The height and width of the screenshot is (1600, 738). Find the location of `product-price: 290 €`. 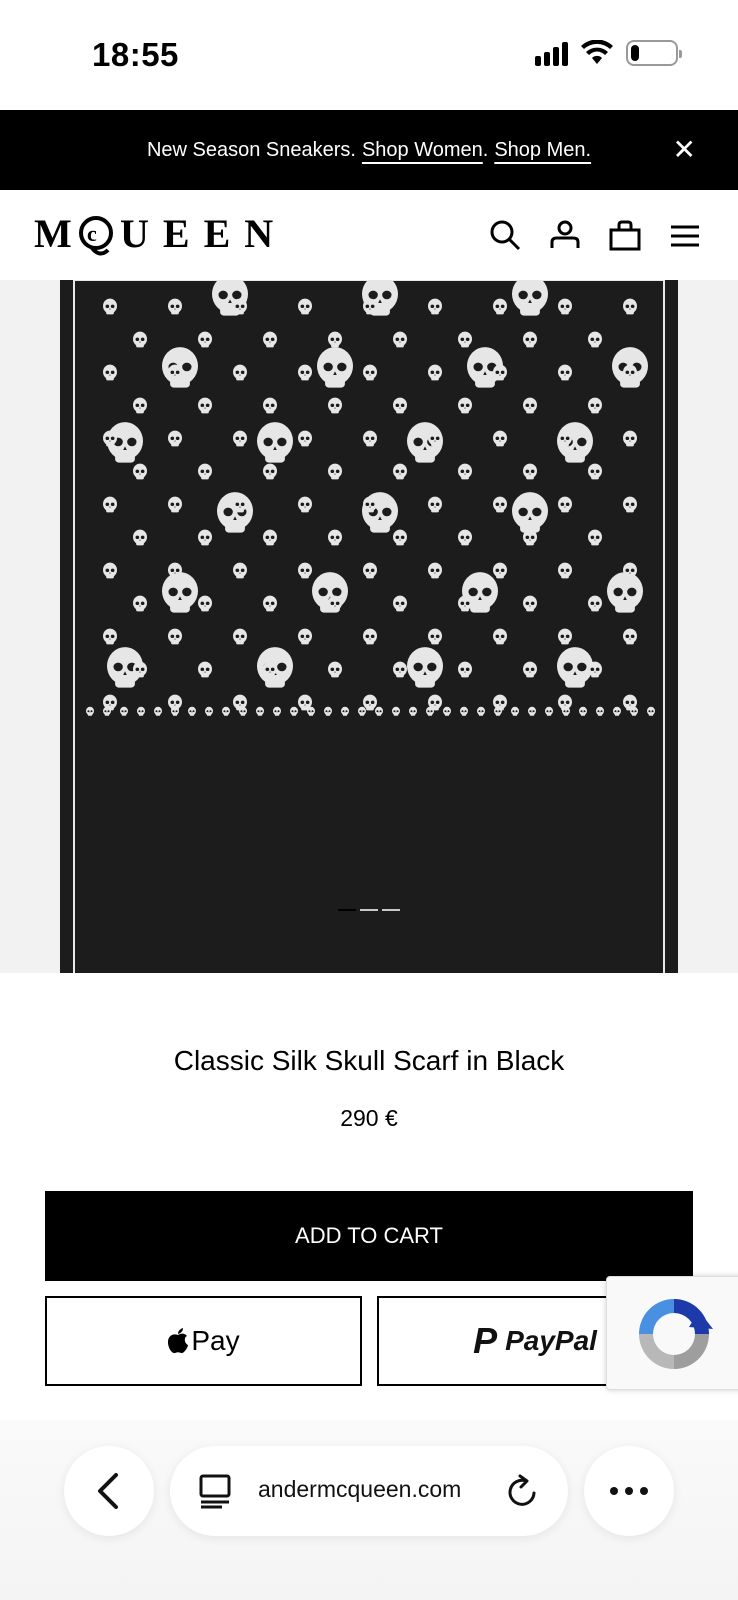

product-price: 290 € is located at coordinates (369, 1118).